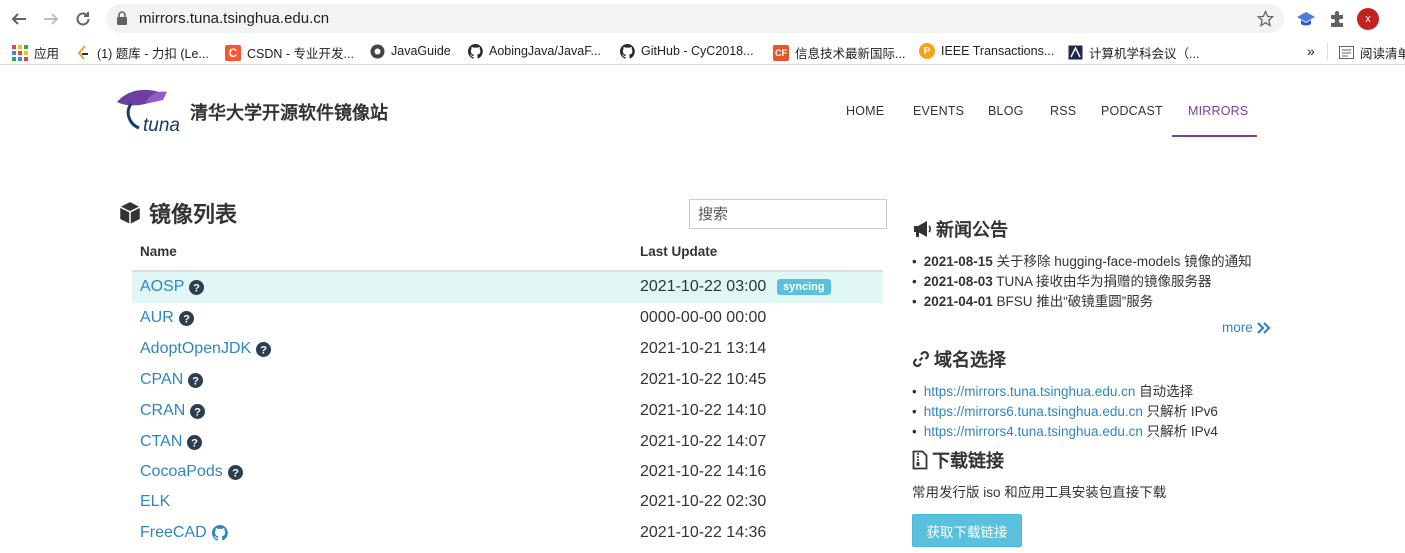 This screenshot has height=553, width=1405. I want to click on domain-link: https://mirrors6.tuna.tsinghua.edu.cn, so click(1033, 411).